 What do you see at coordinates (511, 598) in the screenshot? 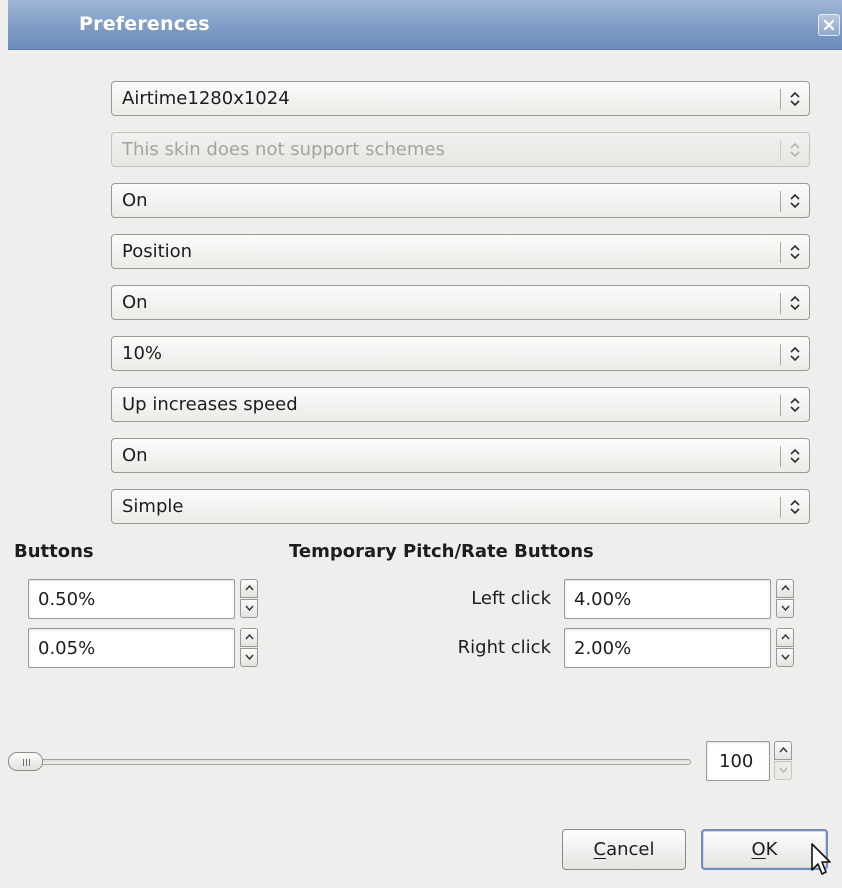
I see `left-click-label: Left click` at bounding box center [511, 598].